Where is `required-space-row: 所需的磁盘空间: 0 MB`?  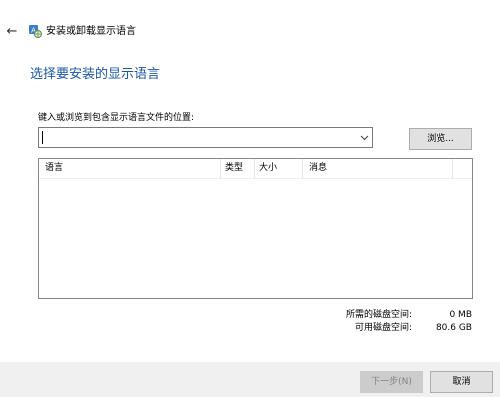
required-space-row: 所需的磁盘空间: 0 MB is located at coordinates (409, 315).